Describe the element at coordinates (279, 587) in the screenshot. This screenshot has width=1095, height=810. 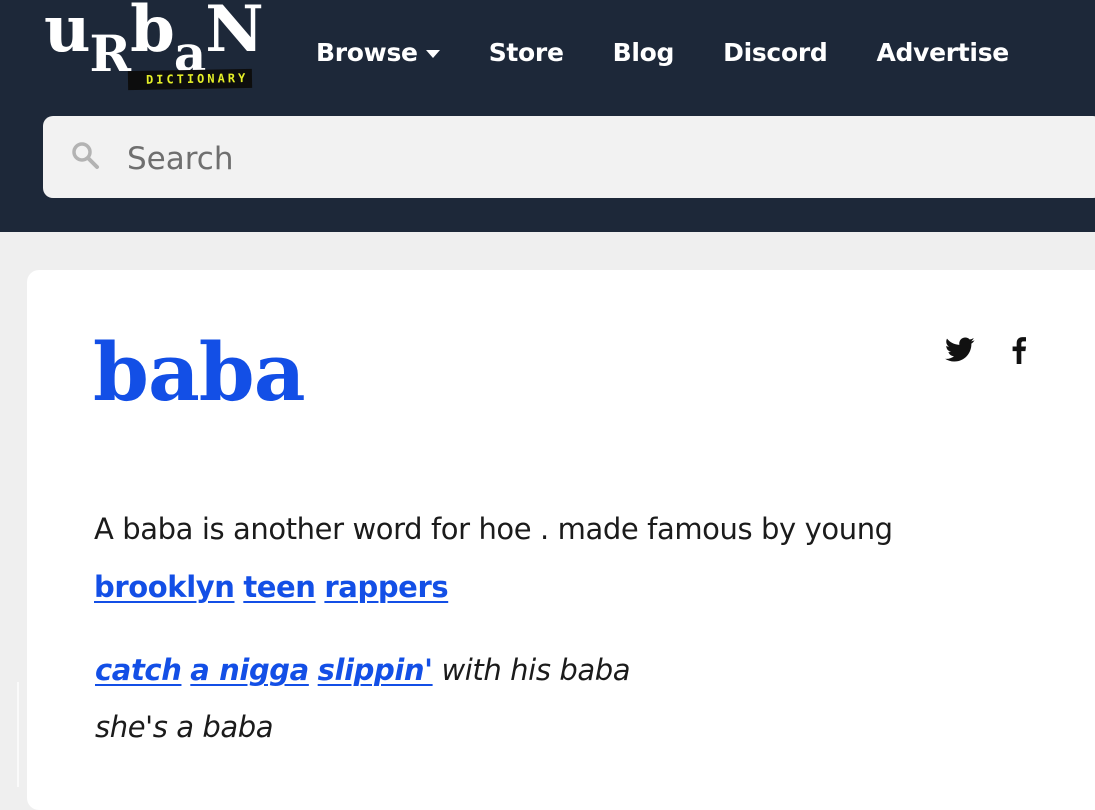
I see `link-teen: teen` at that location.